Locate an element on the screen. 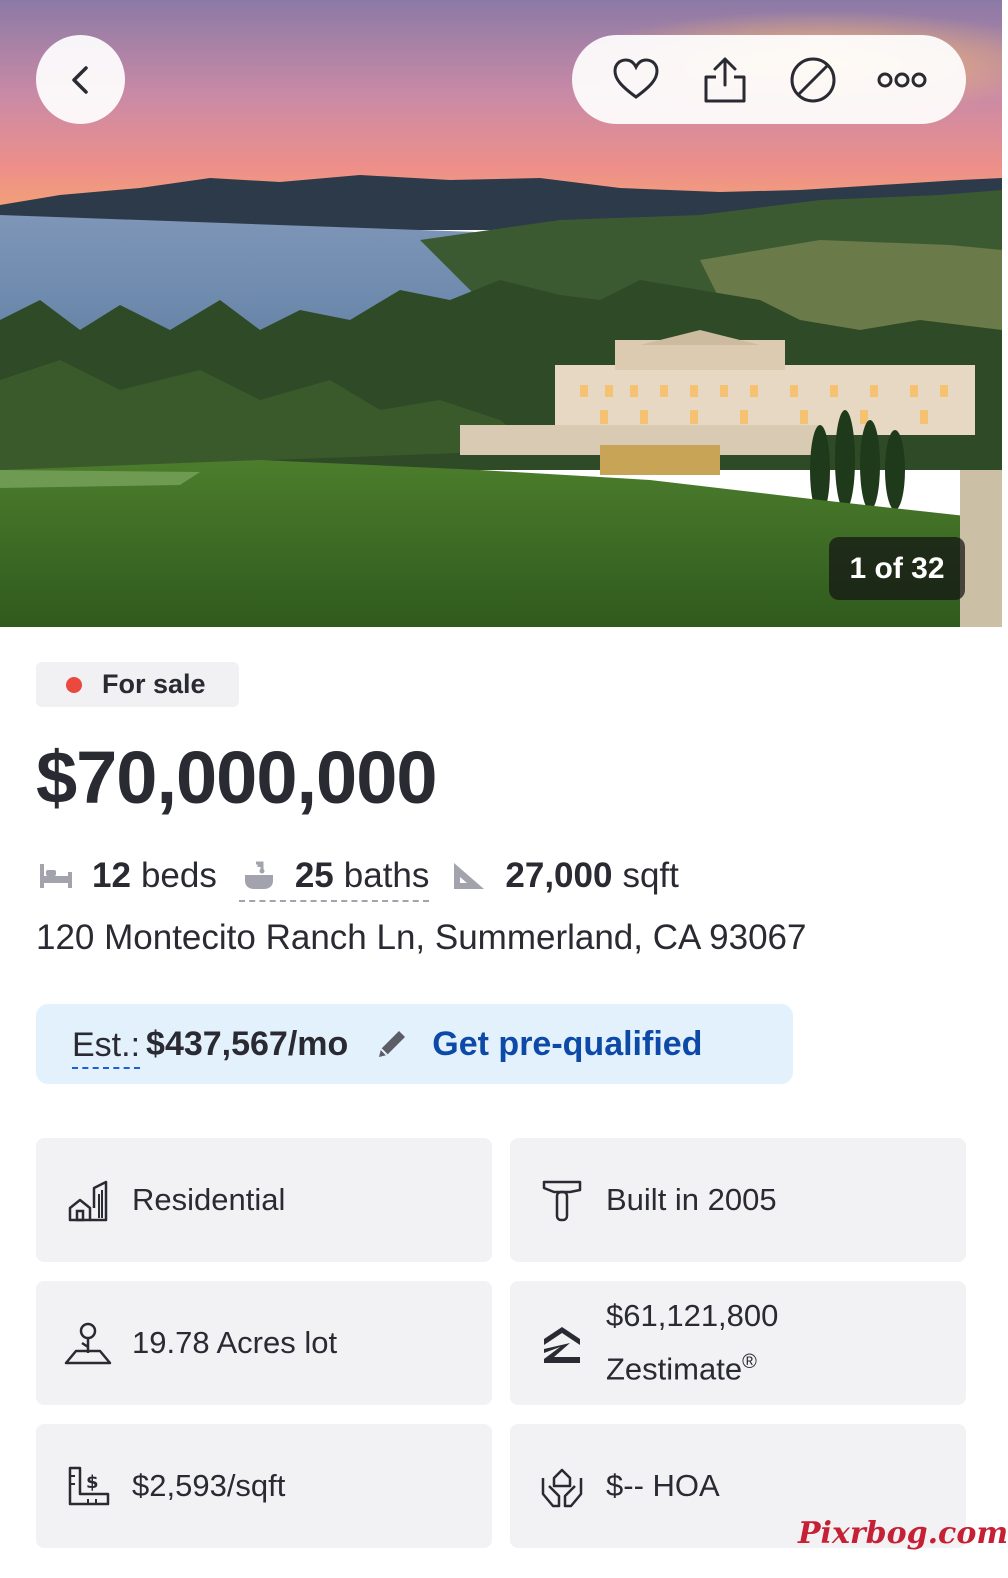  hoa-hands-icon is located at coordinates (562, 1486).